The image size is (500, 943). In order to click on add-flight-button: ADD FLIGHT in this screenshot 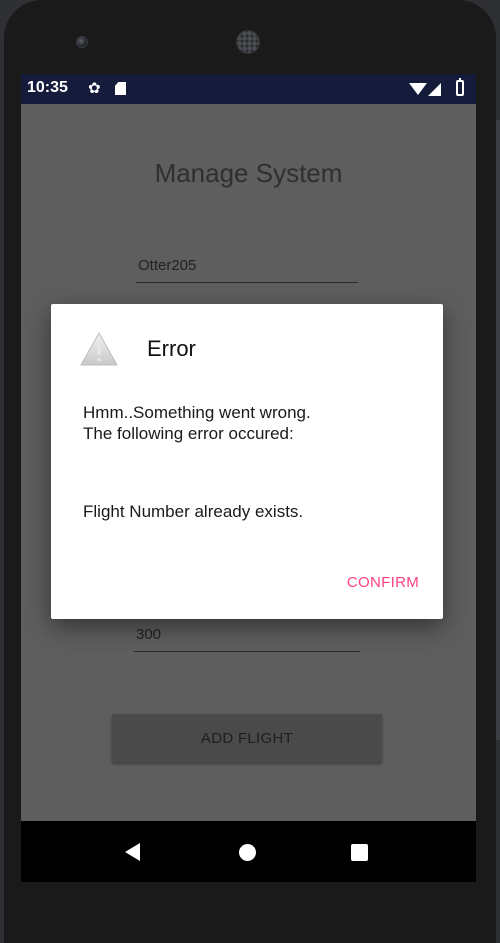, I will do `click(247, 738)`.